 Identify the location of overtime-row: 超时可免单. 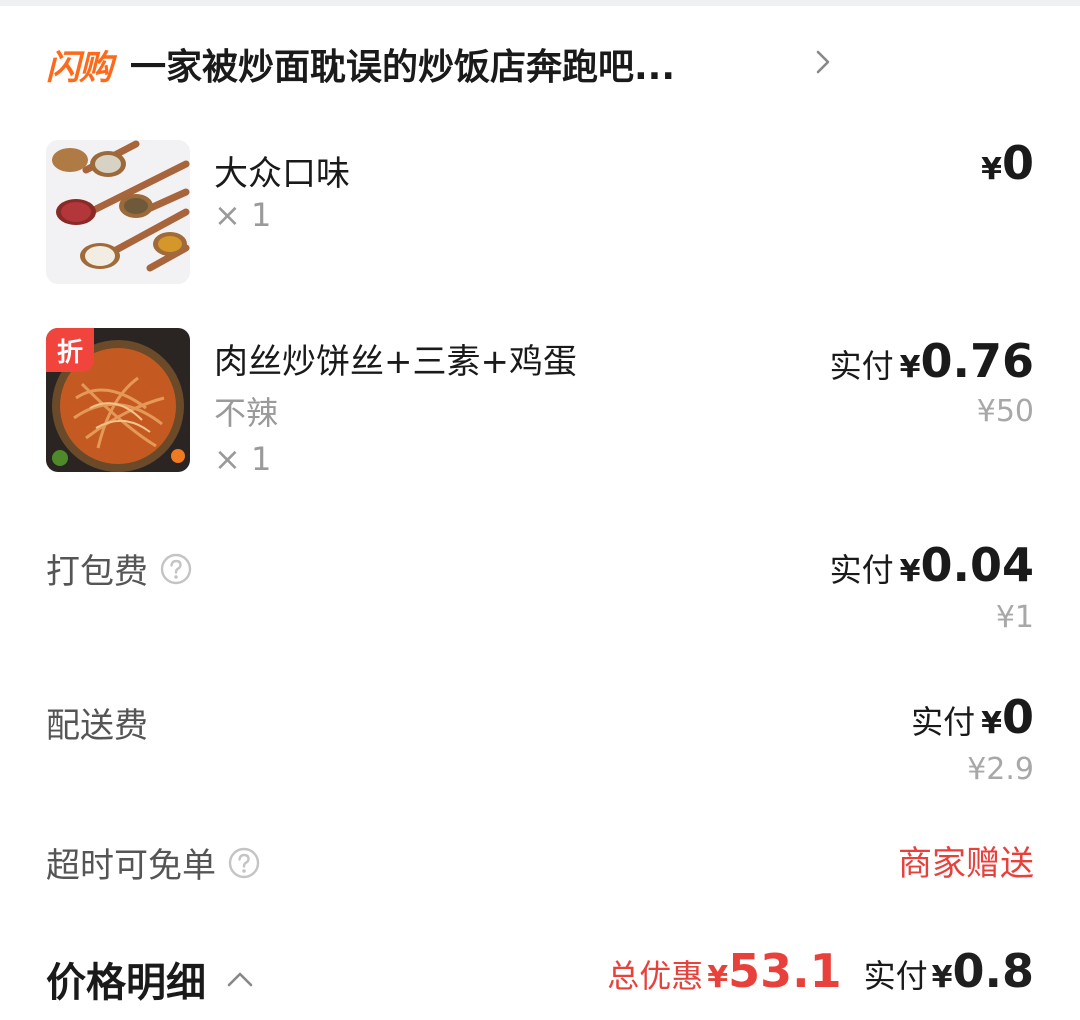
(153, 862).